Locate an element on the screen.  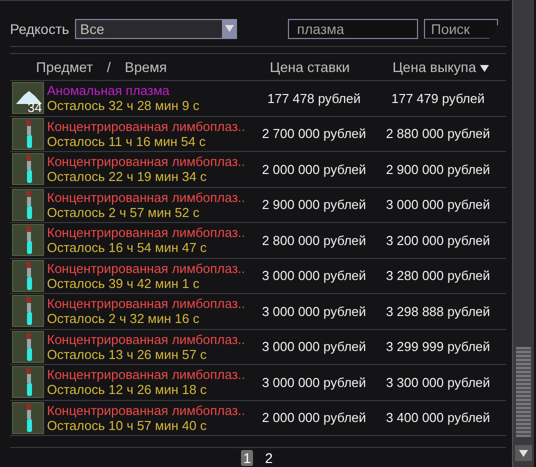
down-caret-icon is located at coordinates (523, 453).